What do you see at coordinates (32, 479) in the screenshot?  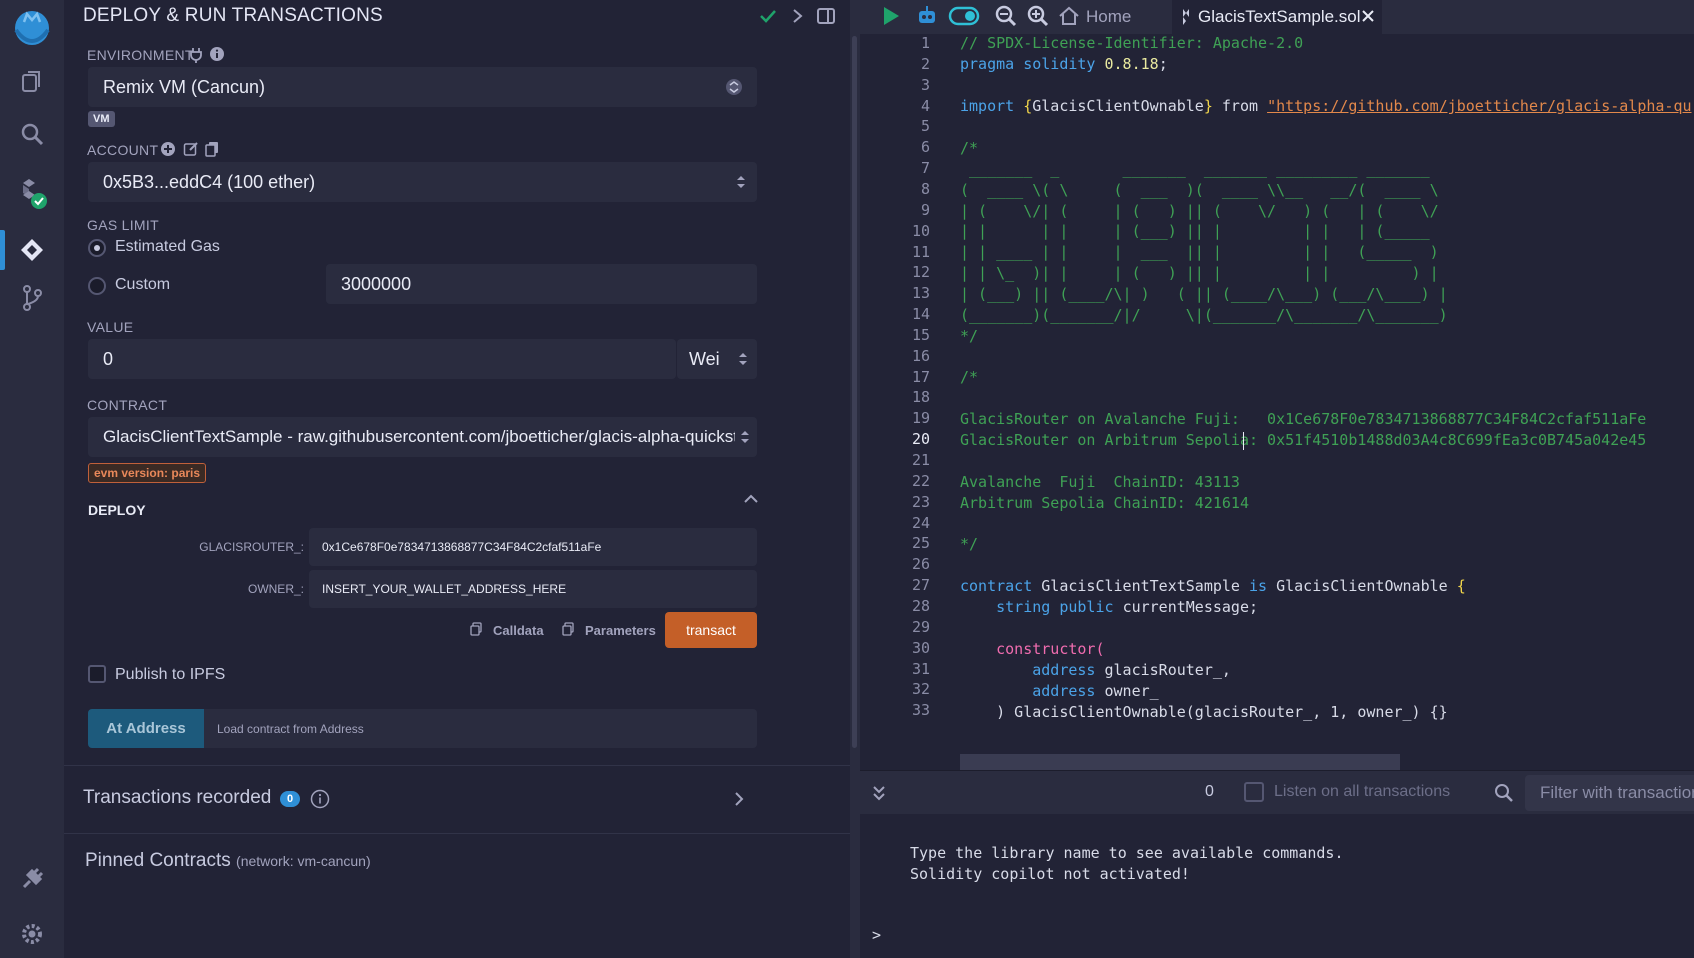 I see `icon-rail` at bounding box center [32, 479].